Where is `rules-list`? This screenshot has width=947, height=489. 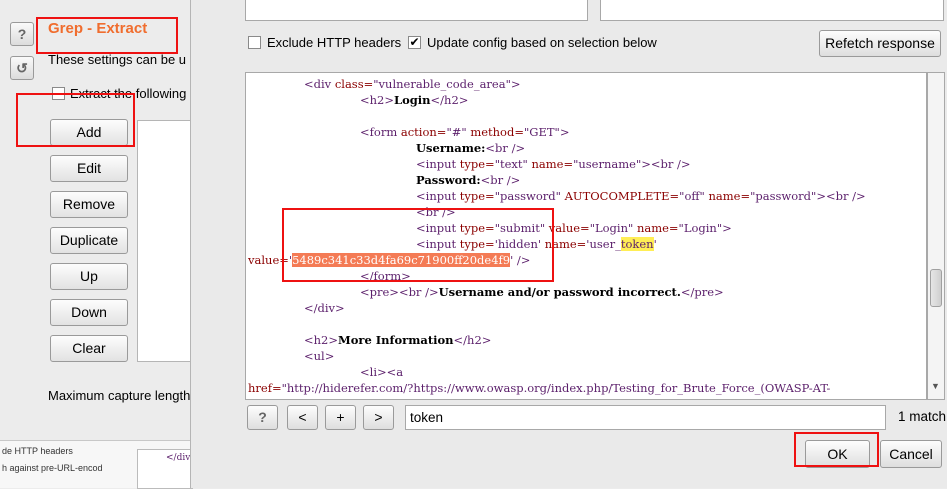
rules-list is located at coordinates (164, 241).